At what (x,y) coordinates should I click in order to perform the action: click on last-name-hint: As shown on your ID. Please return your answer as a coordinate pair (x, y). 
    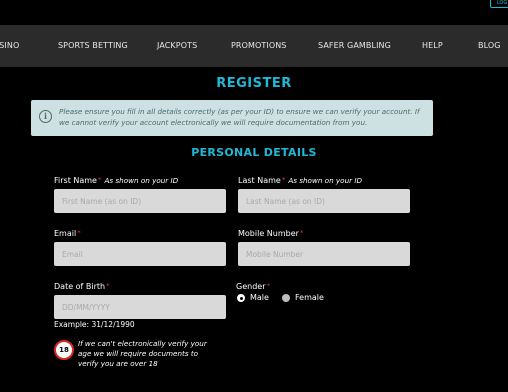
    Looking at the image, I should click on (325, 180).